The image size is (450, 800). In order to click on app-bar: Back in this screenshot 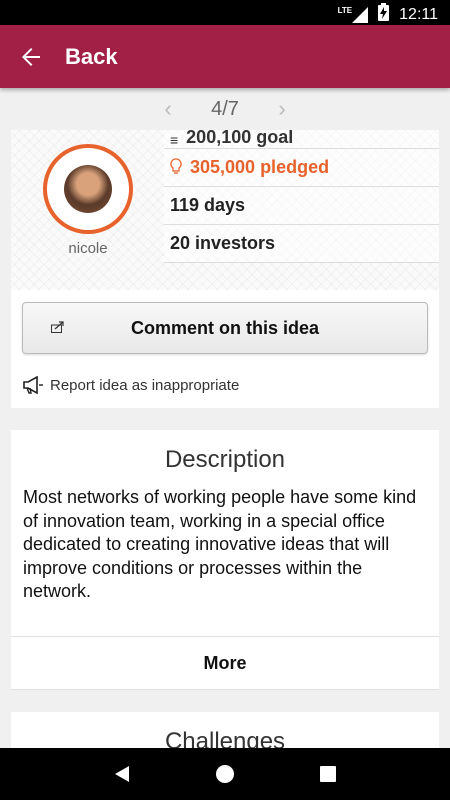, I will do `click(225, 56)`.